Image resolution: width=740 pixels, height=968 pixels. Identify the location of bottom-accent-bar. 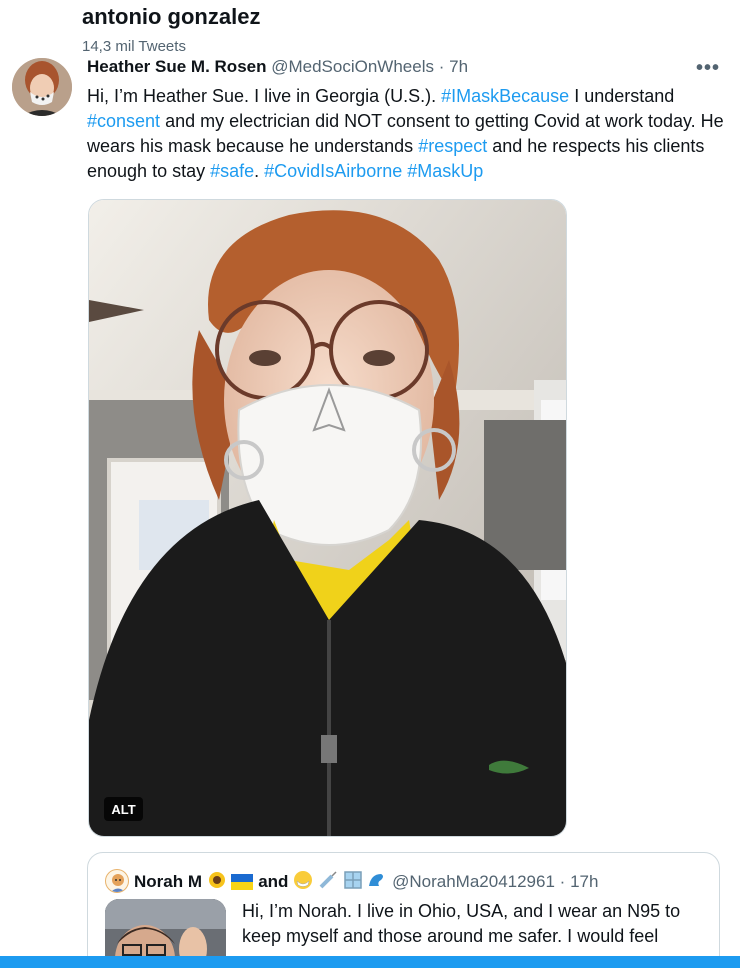
(370, 962).